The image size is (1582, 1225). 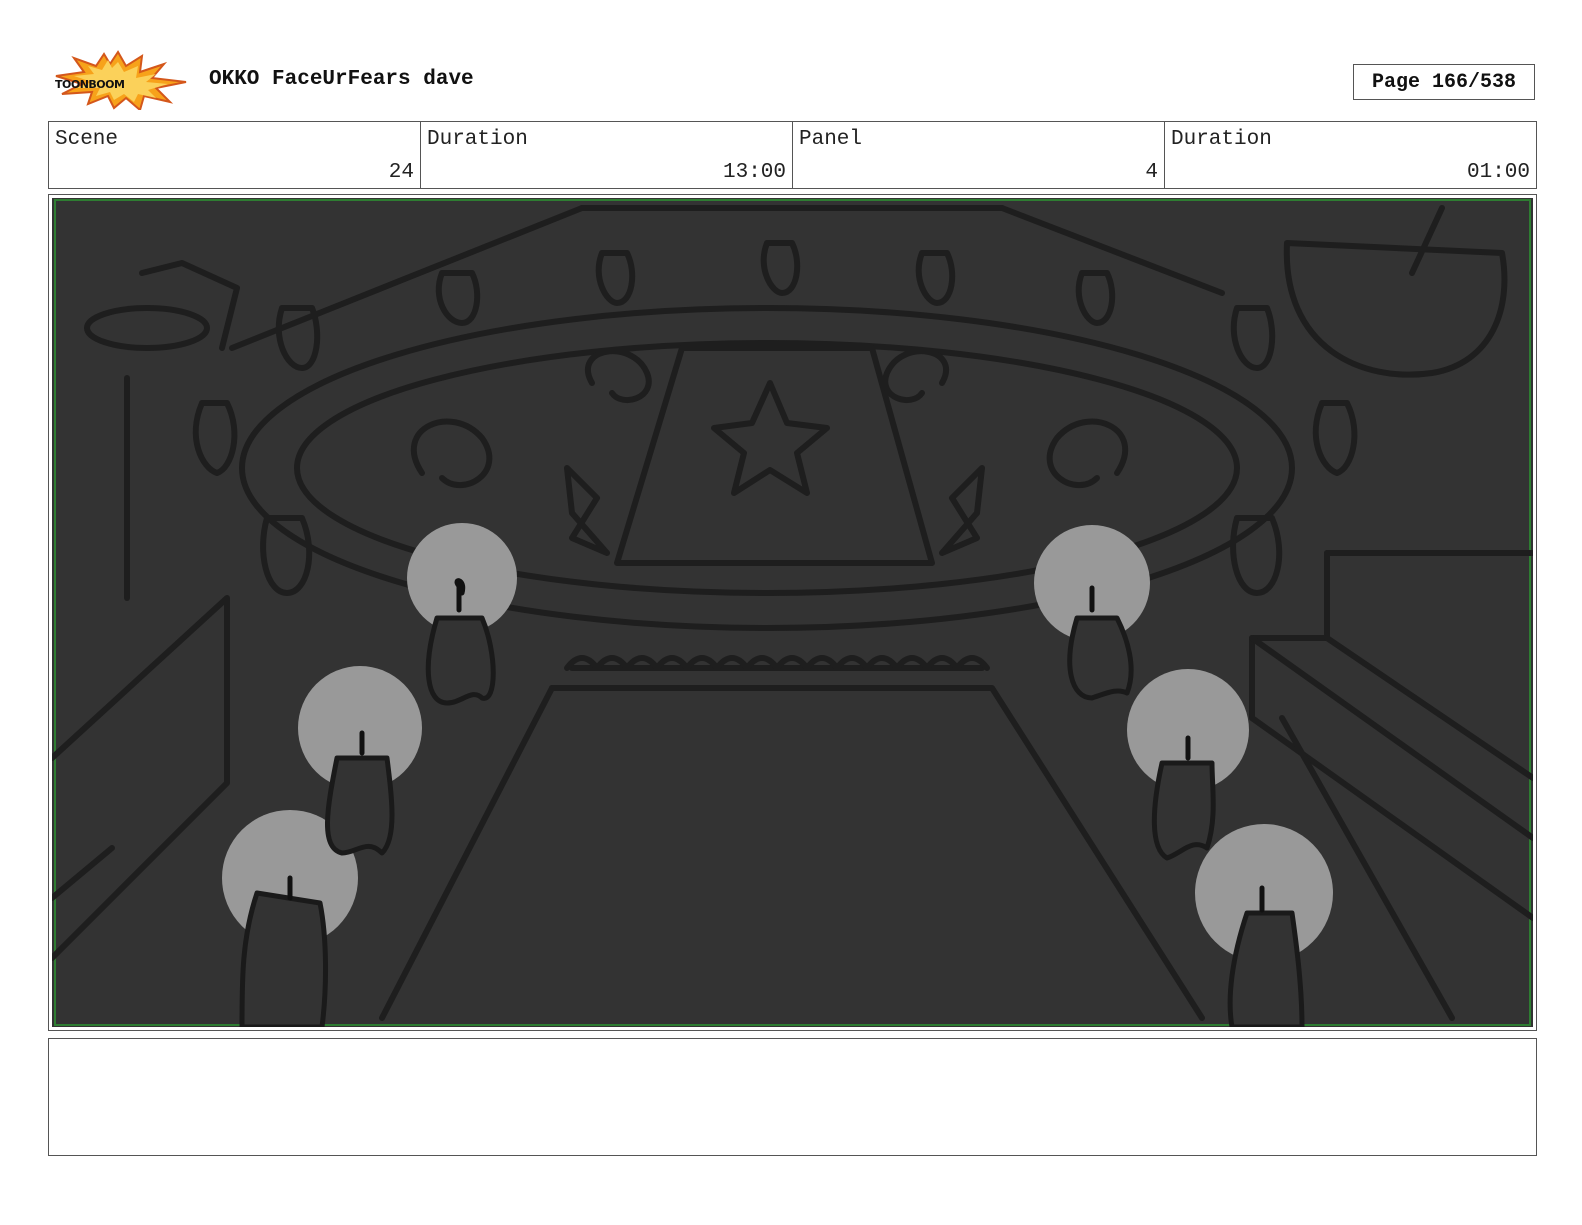 I want to click on panel-label: Panel, so click(x=831, y=139).